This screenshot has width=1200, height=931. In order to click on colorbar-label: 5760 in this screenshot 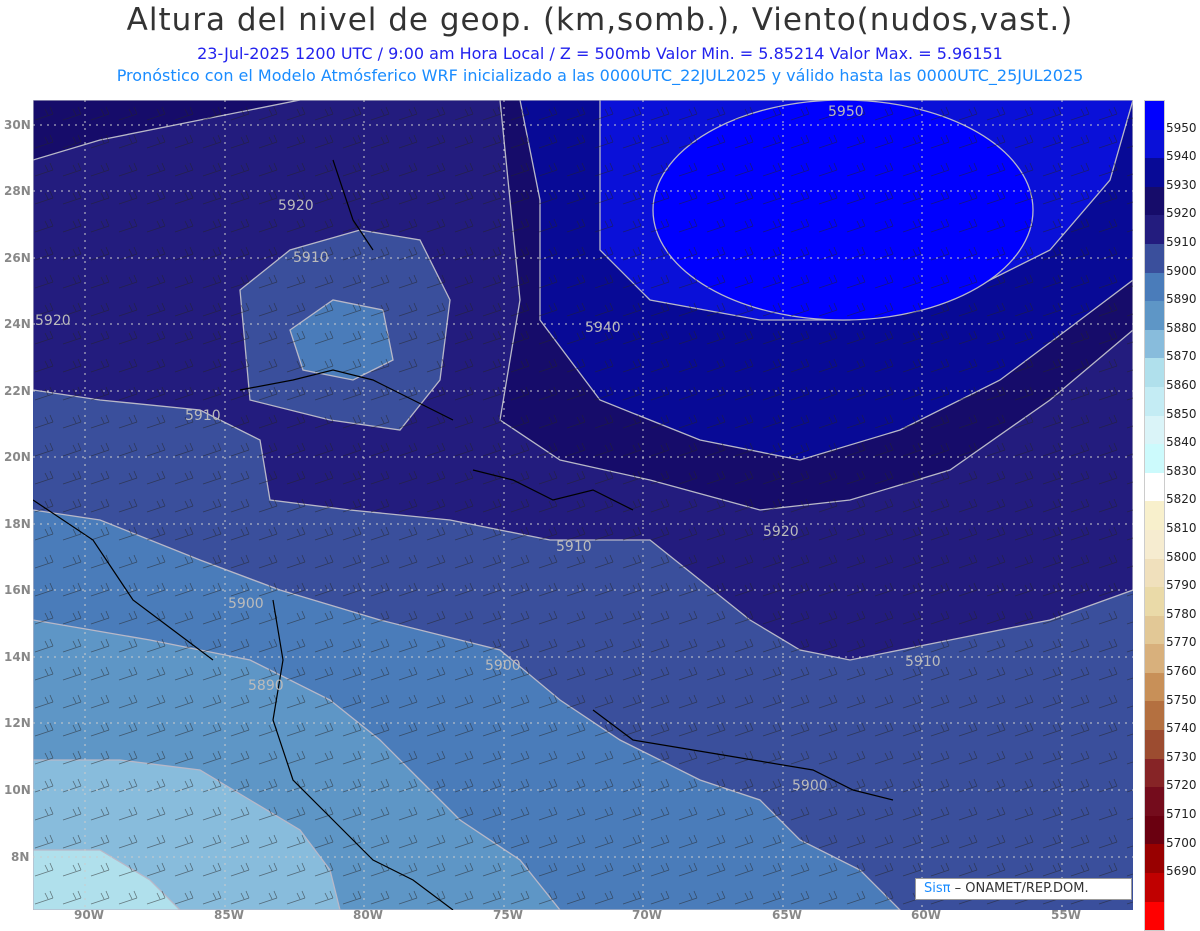, I will do `click(1181, 671)`.